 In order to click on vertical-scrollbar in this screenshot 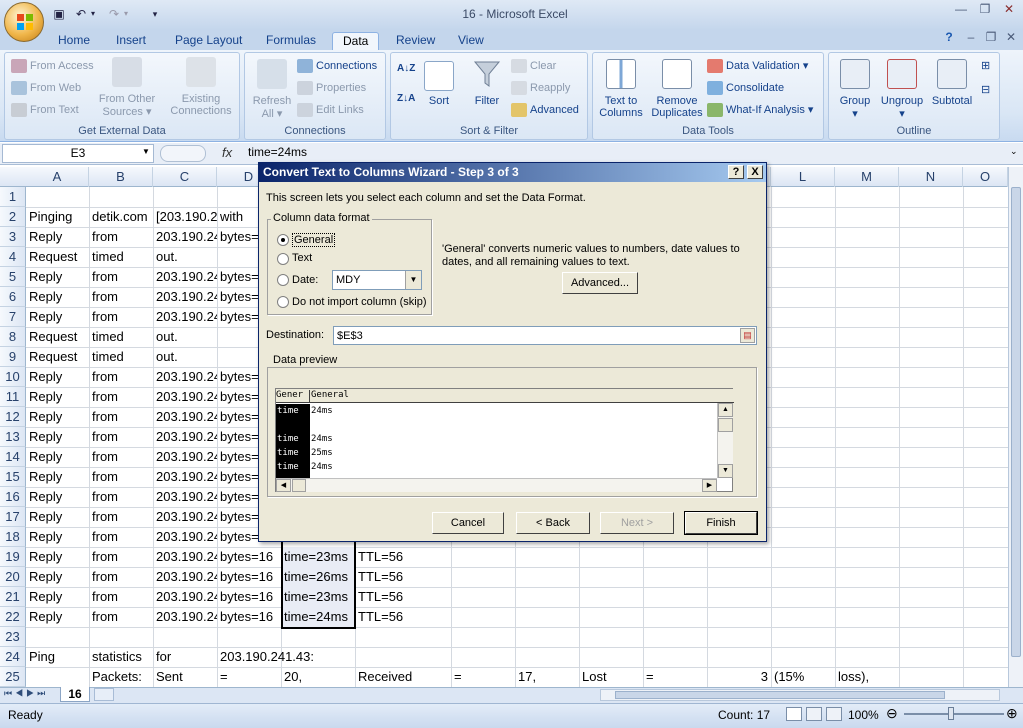, I will do `click(1015, 427)`.